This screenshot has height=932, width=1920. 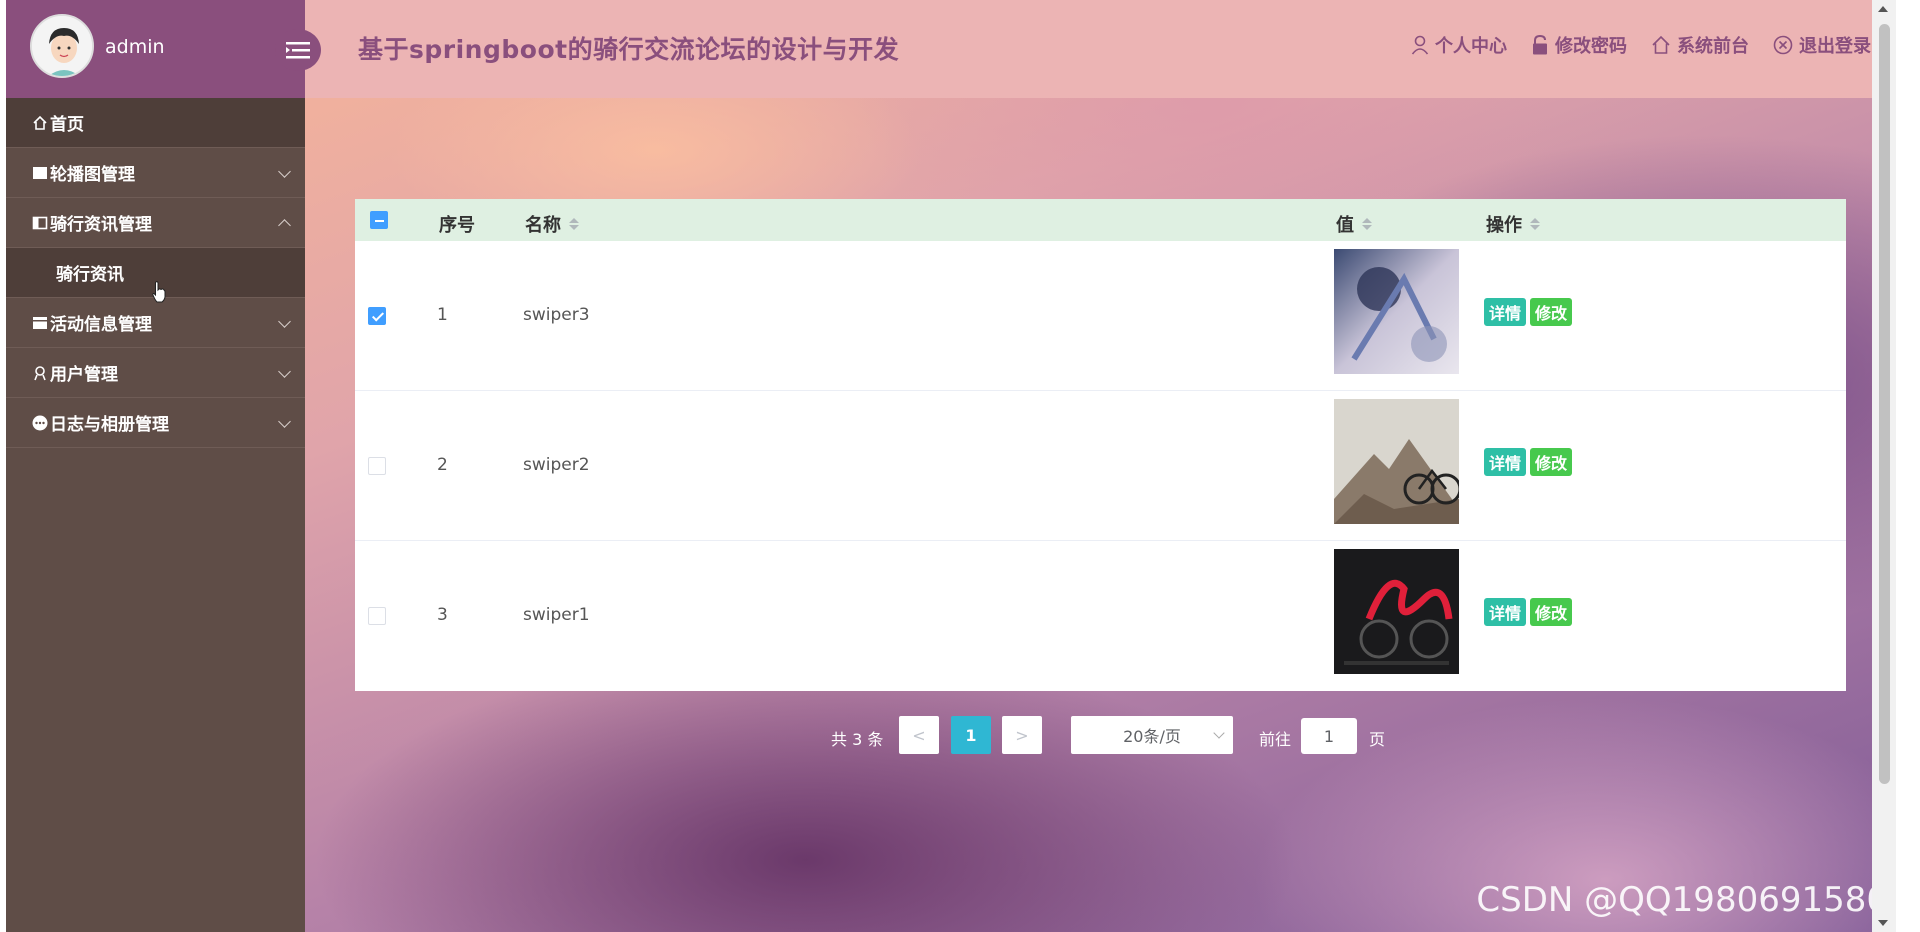 I want to click on frontend-link: 系统前台, so click(x=1700, y=45).